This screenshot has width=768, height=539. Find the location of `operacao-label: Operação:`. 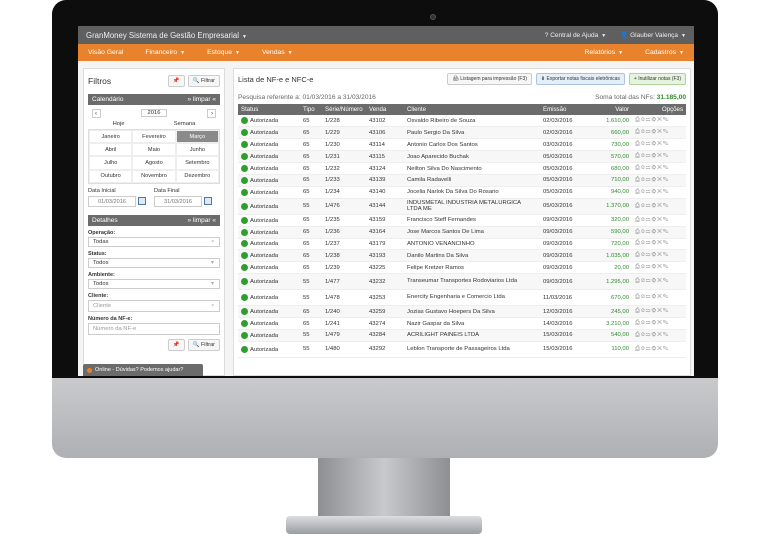

operacao-label: Operação: is located at coordinates (102, 232).